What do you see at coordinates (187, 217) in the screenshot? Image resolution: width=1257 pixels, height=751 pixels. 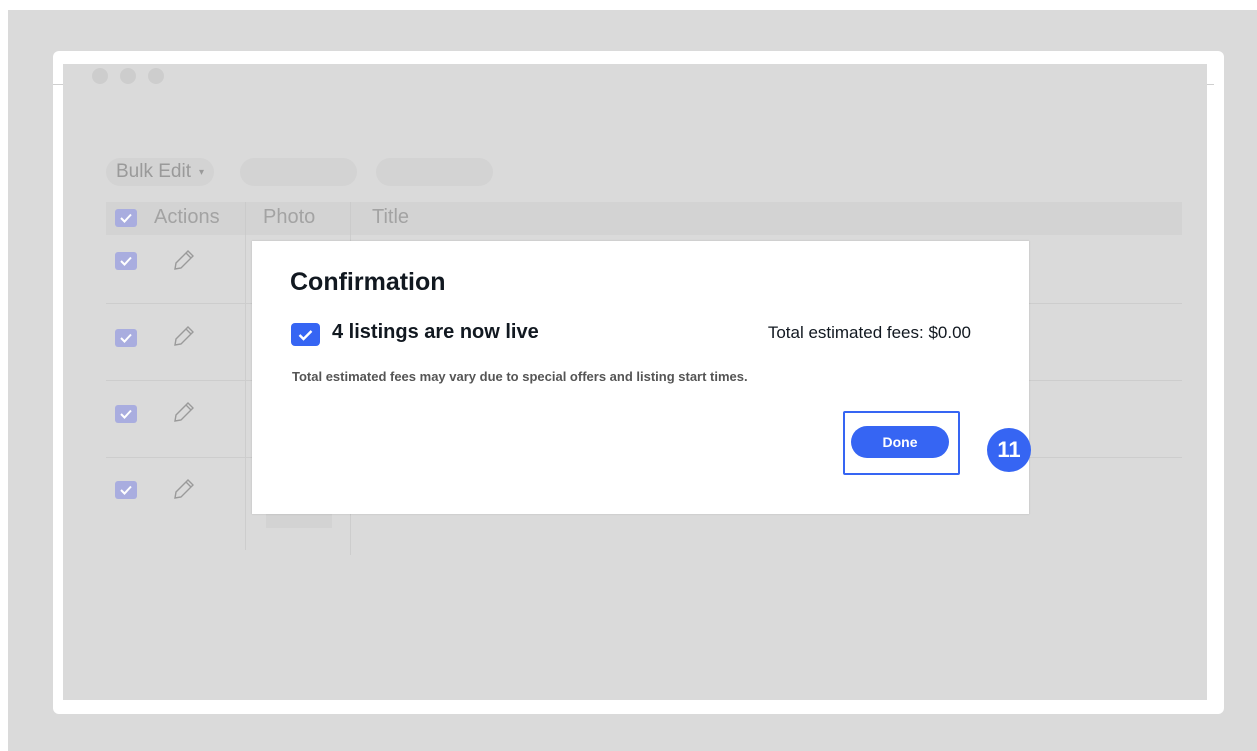 I see `column-header-actions: Actions` at bounding box center [187, 217].